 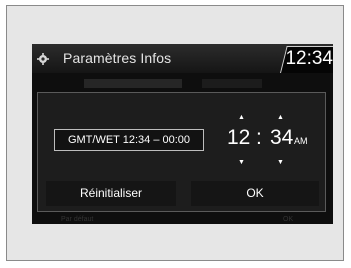 What do you see at coordinates (255, 193) in the screenshot?
I see `ok-button: OK` at bounding box center [255, 193].